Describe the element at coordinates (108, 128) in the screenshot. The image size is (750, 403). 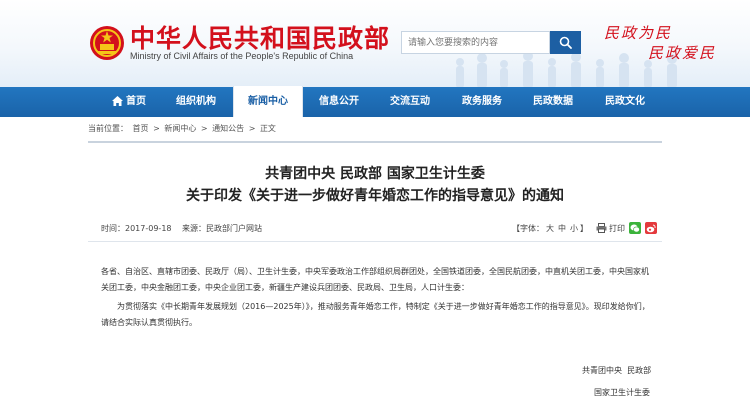
I see `breadcrumb-prefix: 当前位置：` at that location.